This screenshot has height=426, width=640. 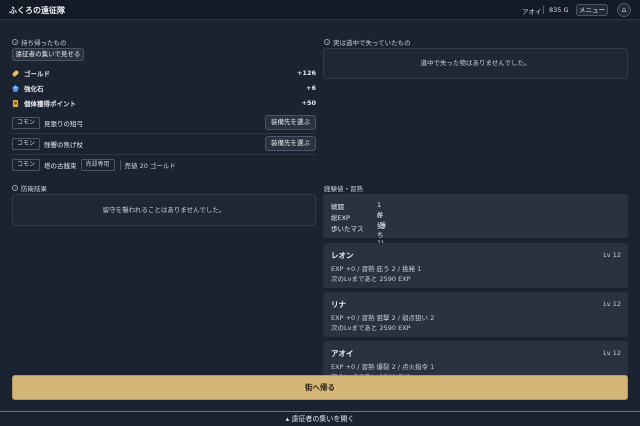 What do you see at coordinates (320, 418) in the screenshot?
I see `open-gathering-bar: ▴ 遠征者の集いを開く` at bounding box center [320, 418].